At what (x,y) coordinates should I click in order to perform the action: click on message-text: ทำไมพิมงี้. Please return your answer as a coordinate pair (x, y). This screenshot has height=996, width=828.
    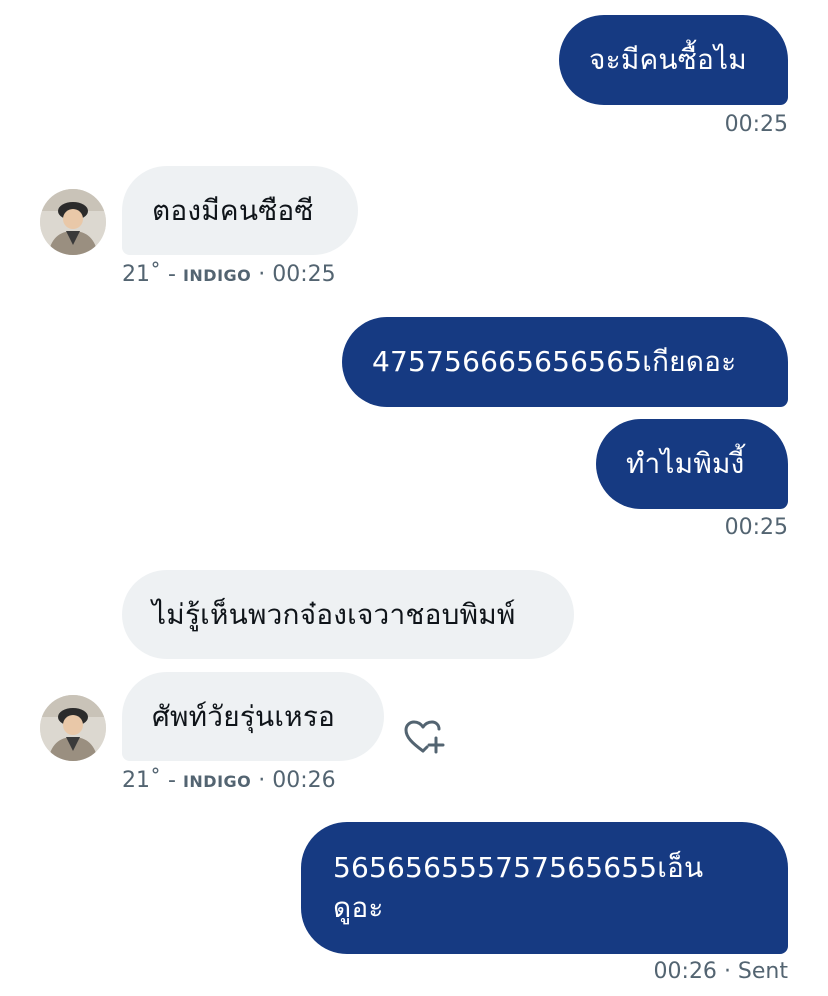
    Looking at the image, I should click on (685, 463).